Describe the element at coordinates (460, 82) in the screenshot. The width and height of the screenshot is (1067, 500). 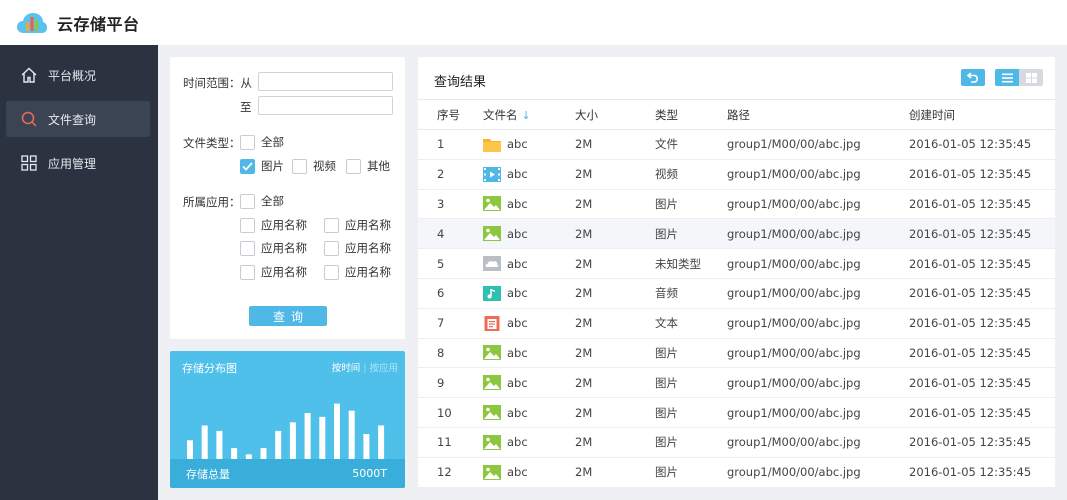
I see `results-title: 查询结果` at that location.